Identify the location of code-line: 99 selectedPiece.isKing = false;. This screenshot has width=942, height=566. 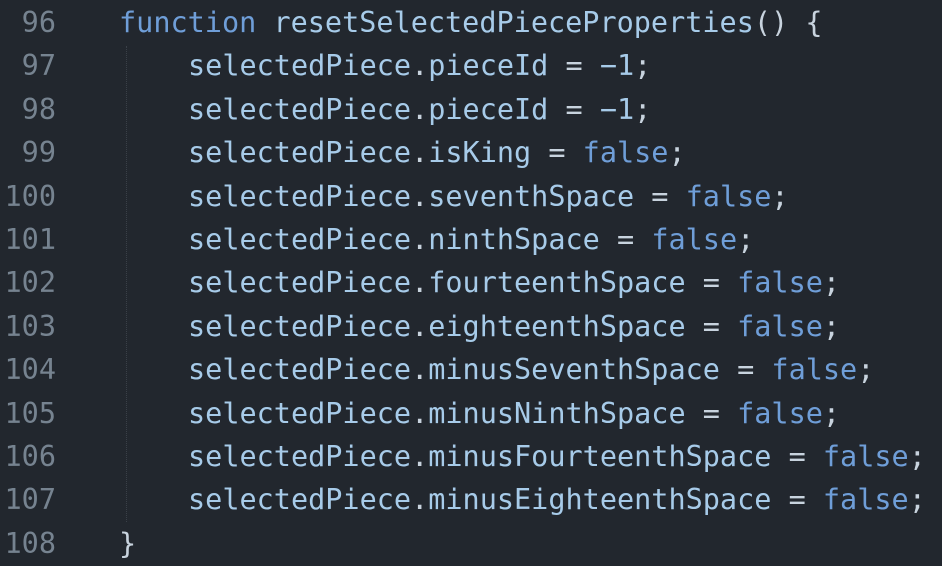
(471, 152).